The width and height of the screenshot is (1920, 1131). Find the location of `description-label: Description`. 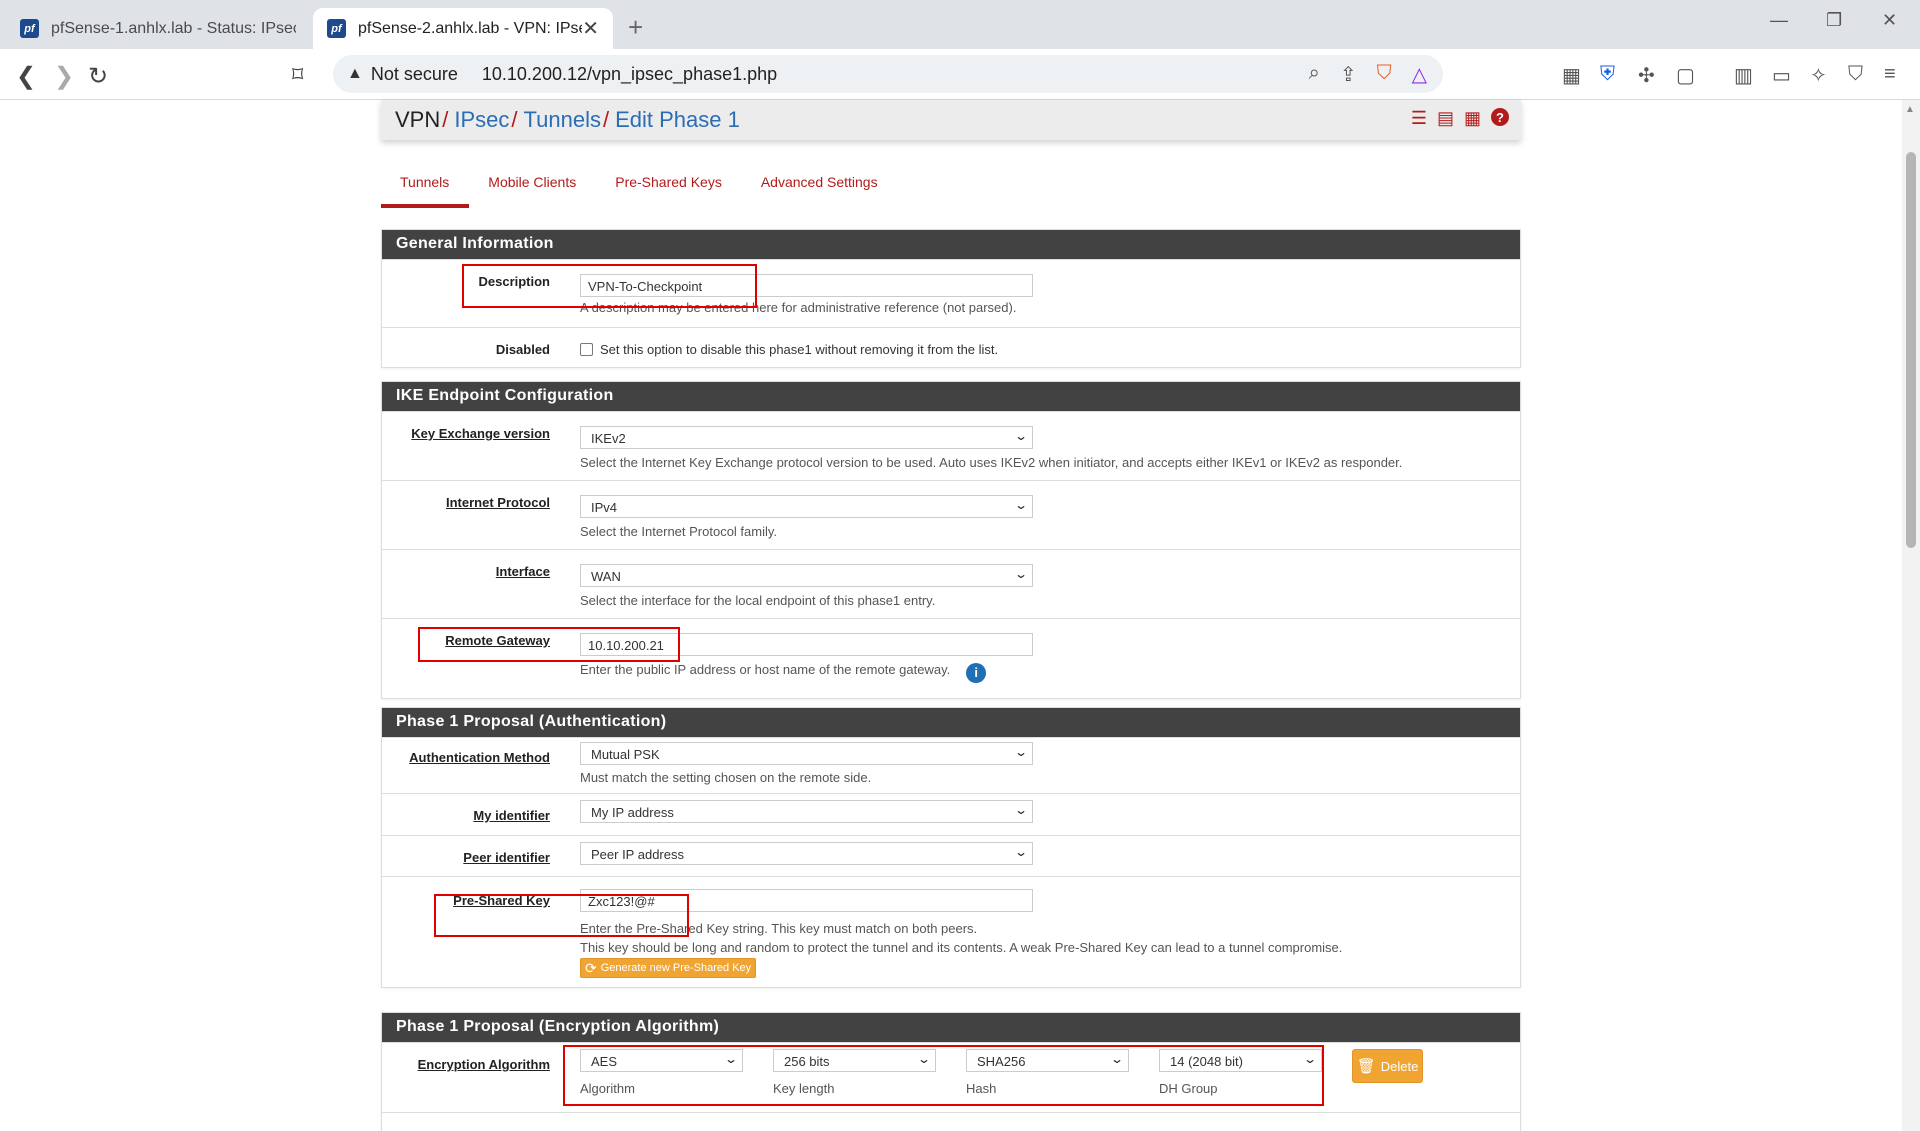

description-label: Description is located at coordinates (514, 281).